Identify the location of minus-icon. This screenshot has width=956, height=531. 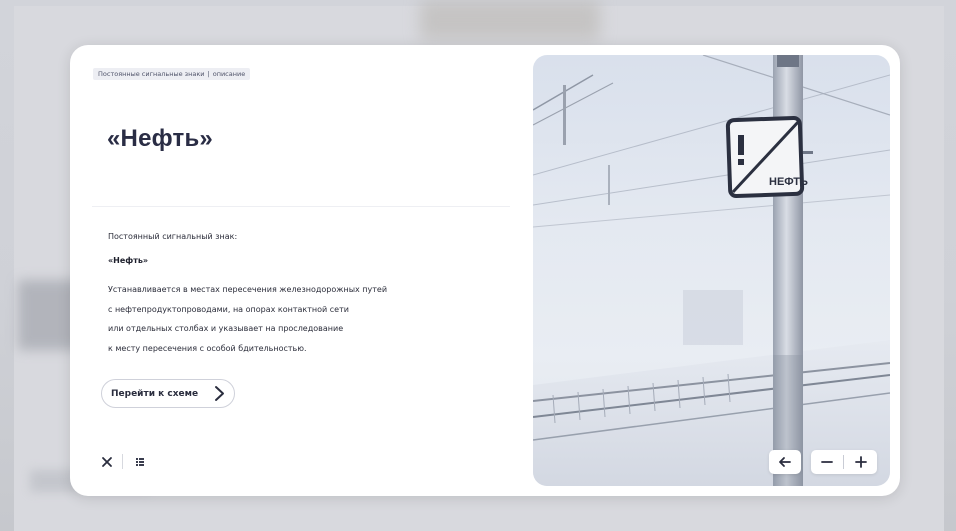
(827, 462).